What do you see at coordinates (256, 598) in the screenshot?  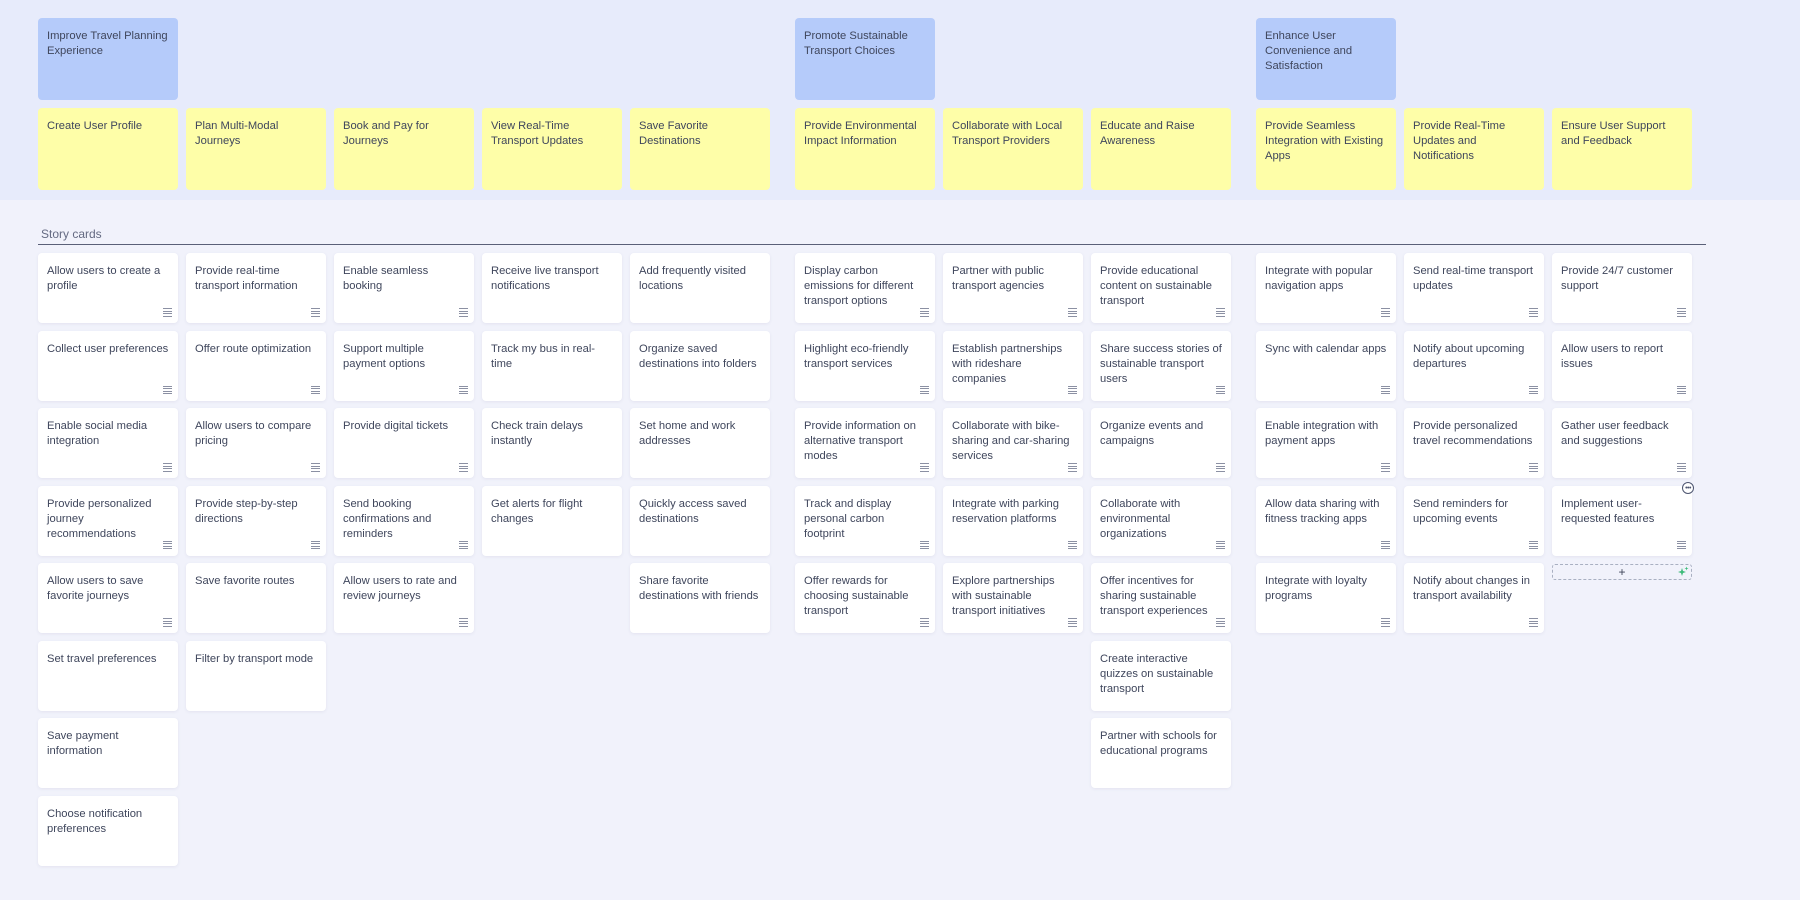 I see `story-card: Save favorite routes` at bounding box center [256, 598].